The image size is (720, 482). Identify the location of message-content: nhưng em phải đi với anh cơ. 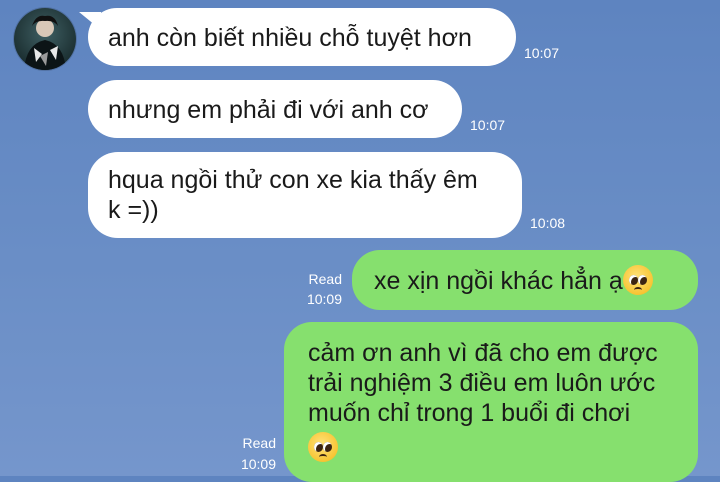
(275, 109).